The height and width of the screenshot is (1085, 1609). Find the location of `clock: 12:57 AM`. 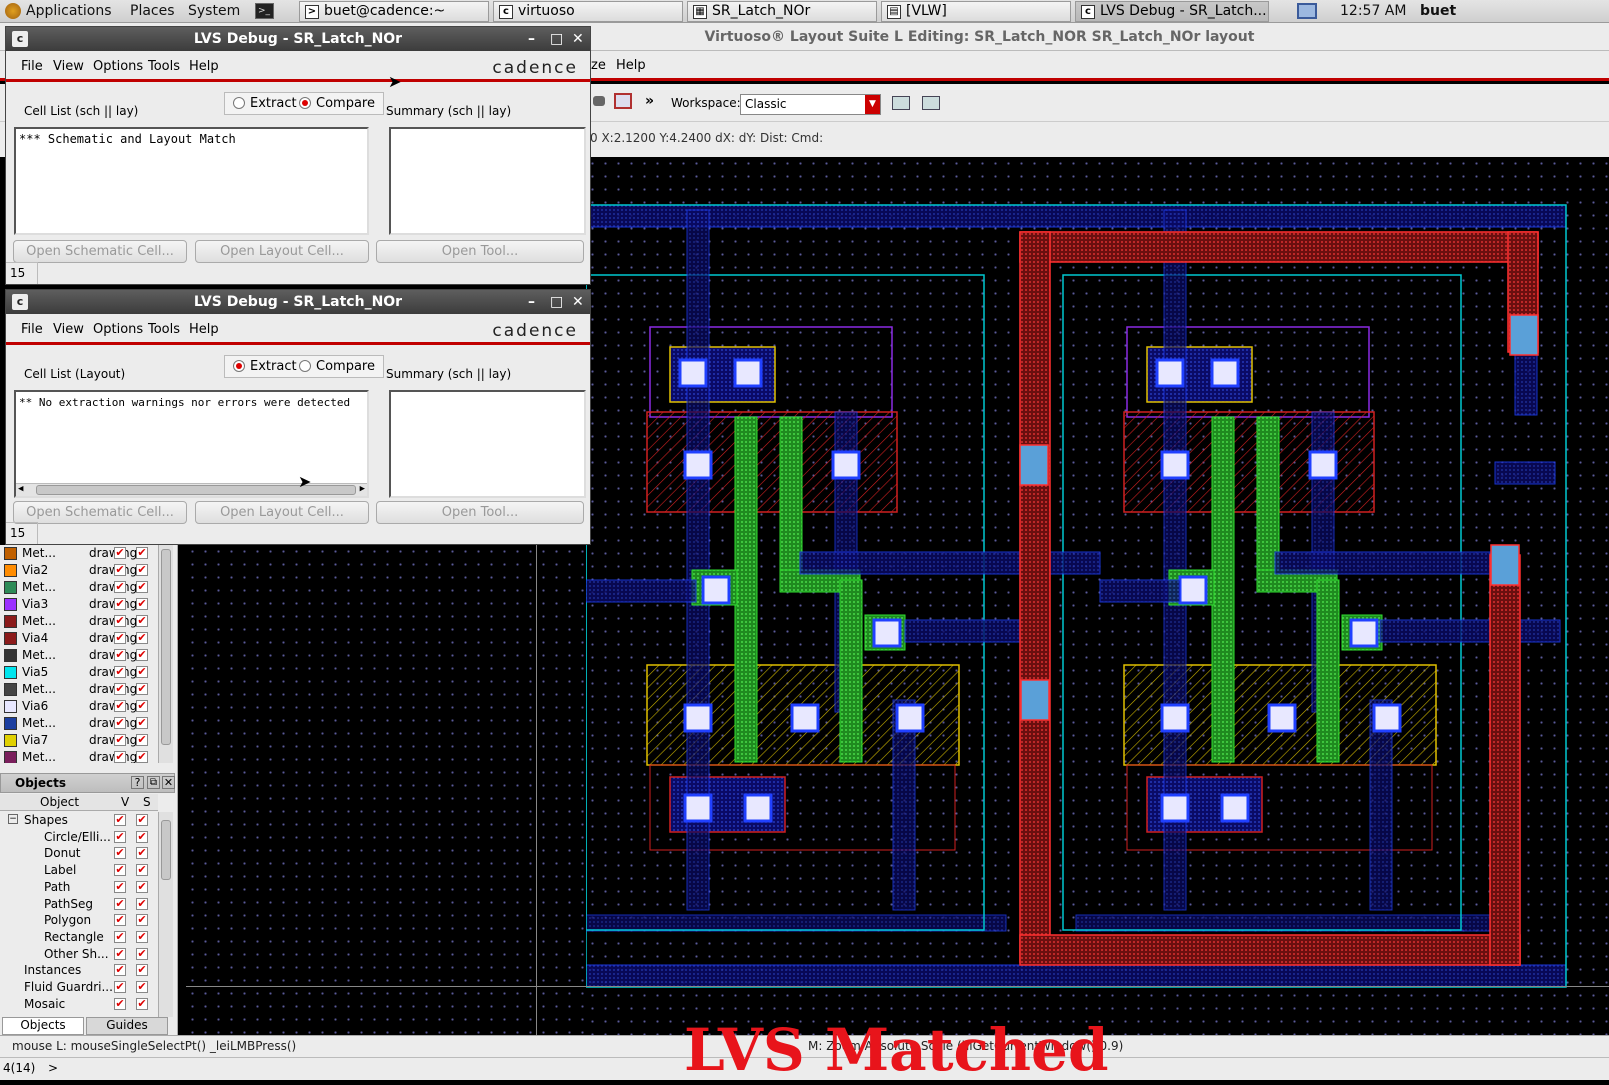

clock: 12:57 AM is located at coordinates (1373, 11).